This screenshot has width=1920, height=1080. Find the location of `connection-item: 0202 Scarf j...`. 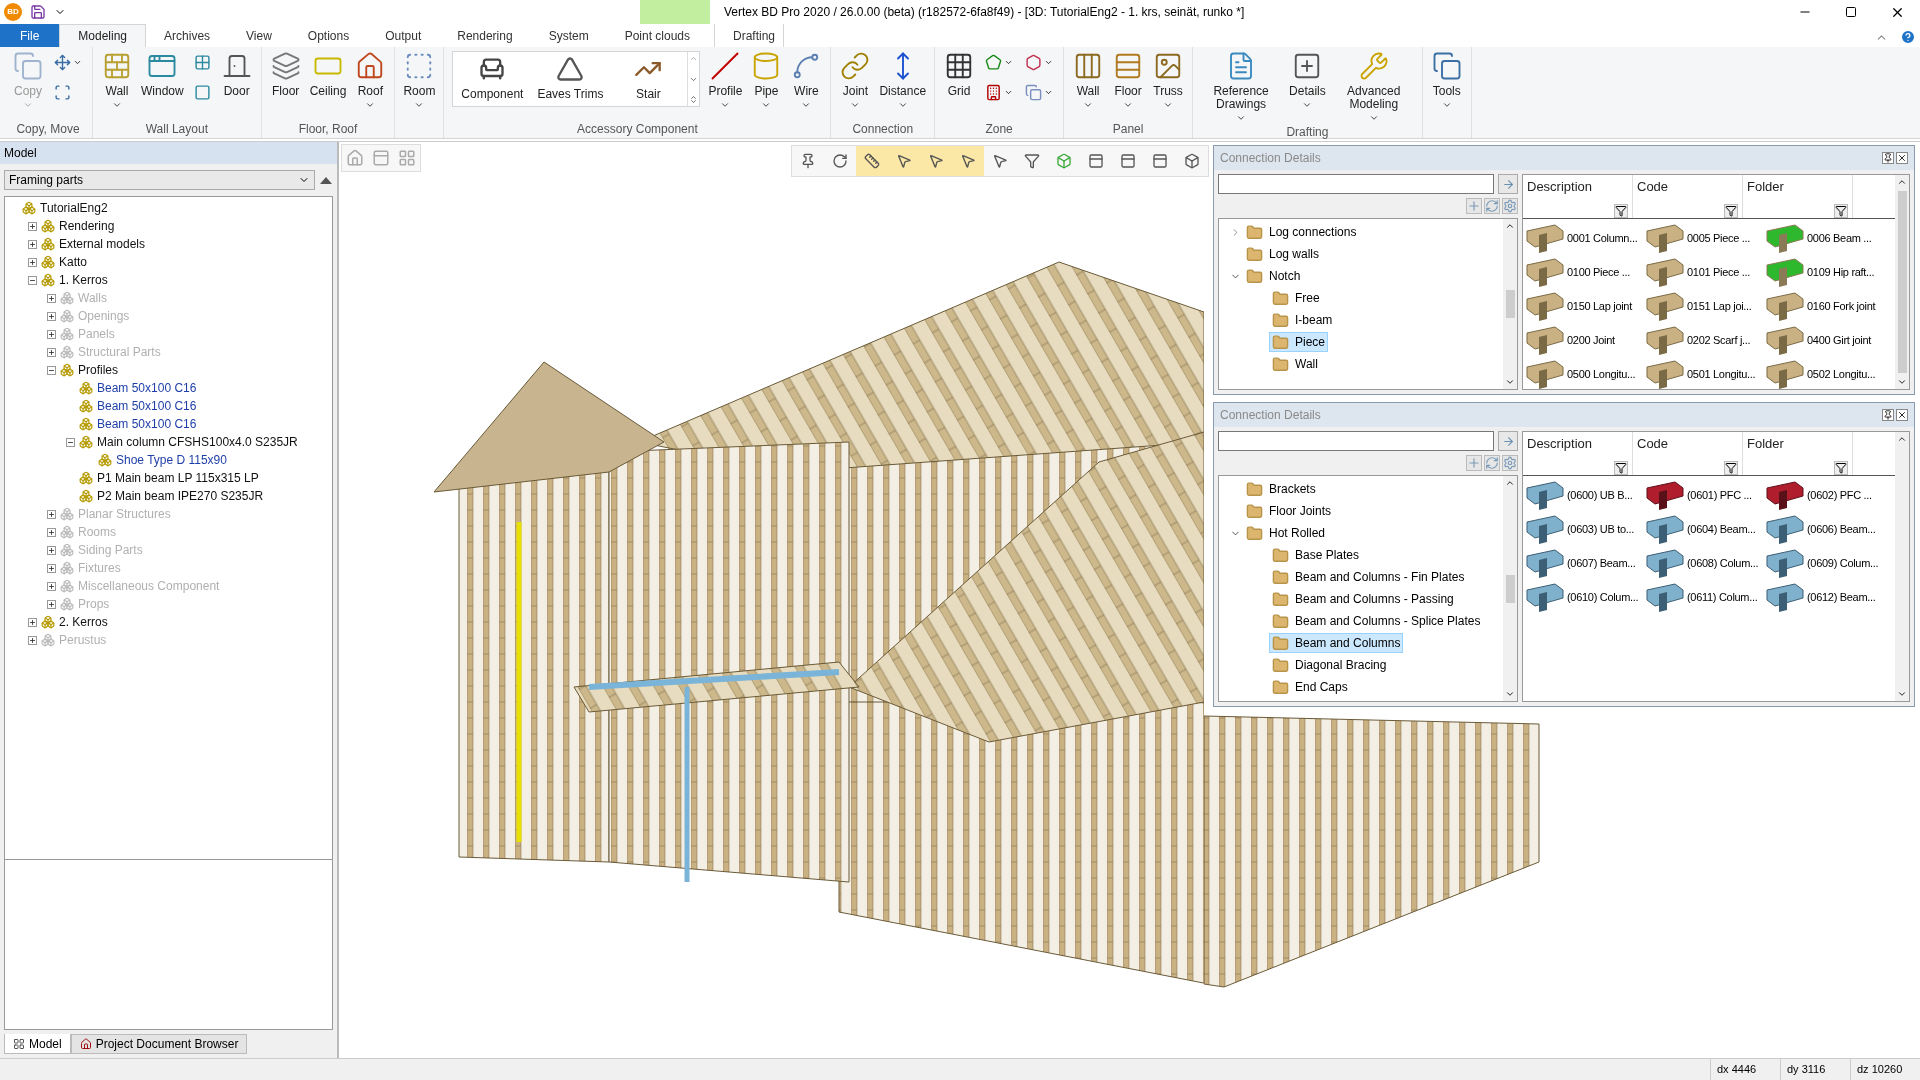

connection-item: 0202 Scarf j... is located at coordinates (1705, 340).